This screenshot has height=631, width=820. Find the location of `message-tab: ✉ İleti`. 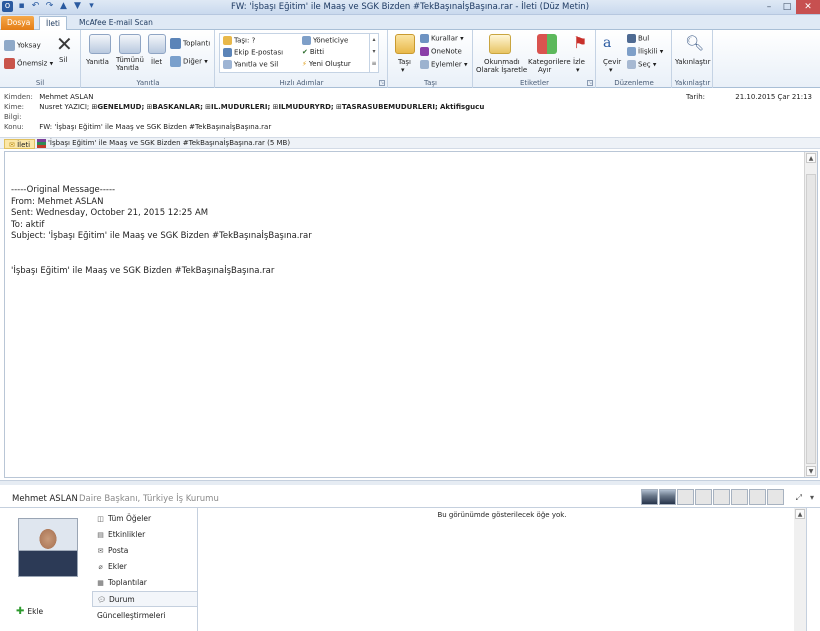

message-tab: ✉ İleti is located at coordinates (20, 144).